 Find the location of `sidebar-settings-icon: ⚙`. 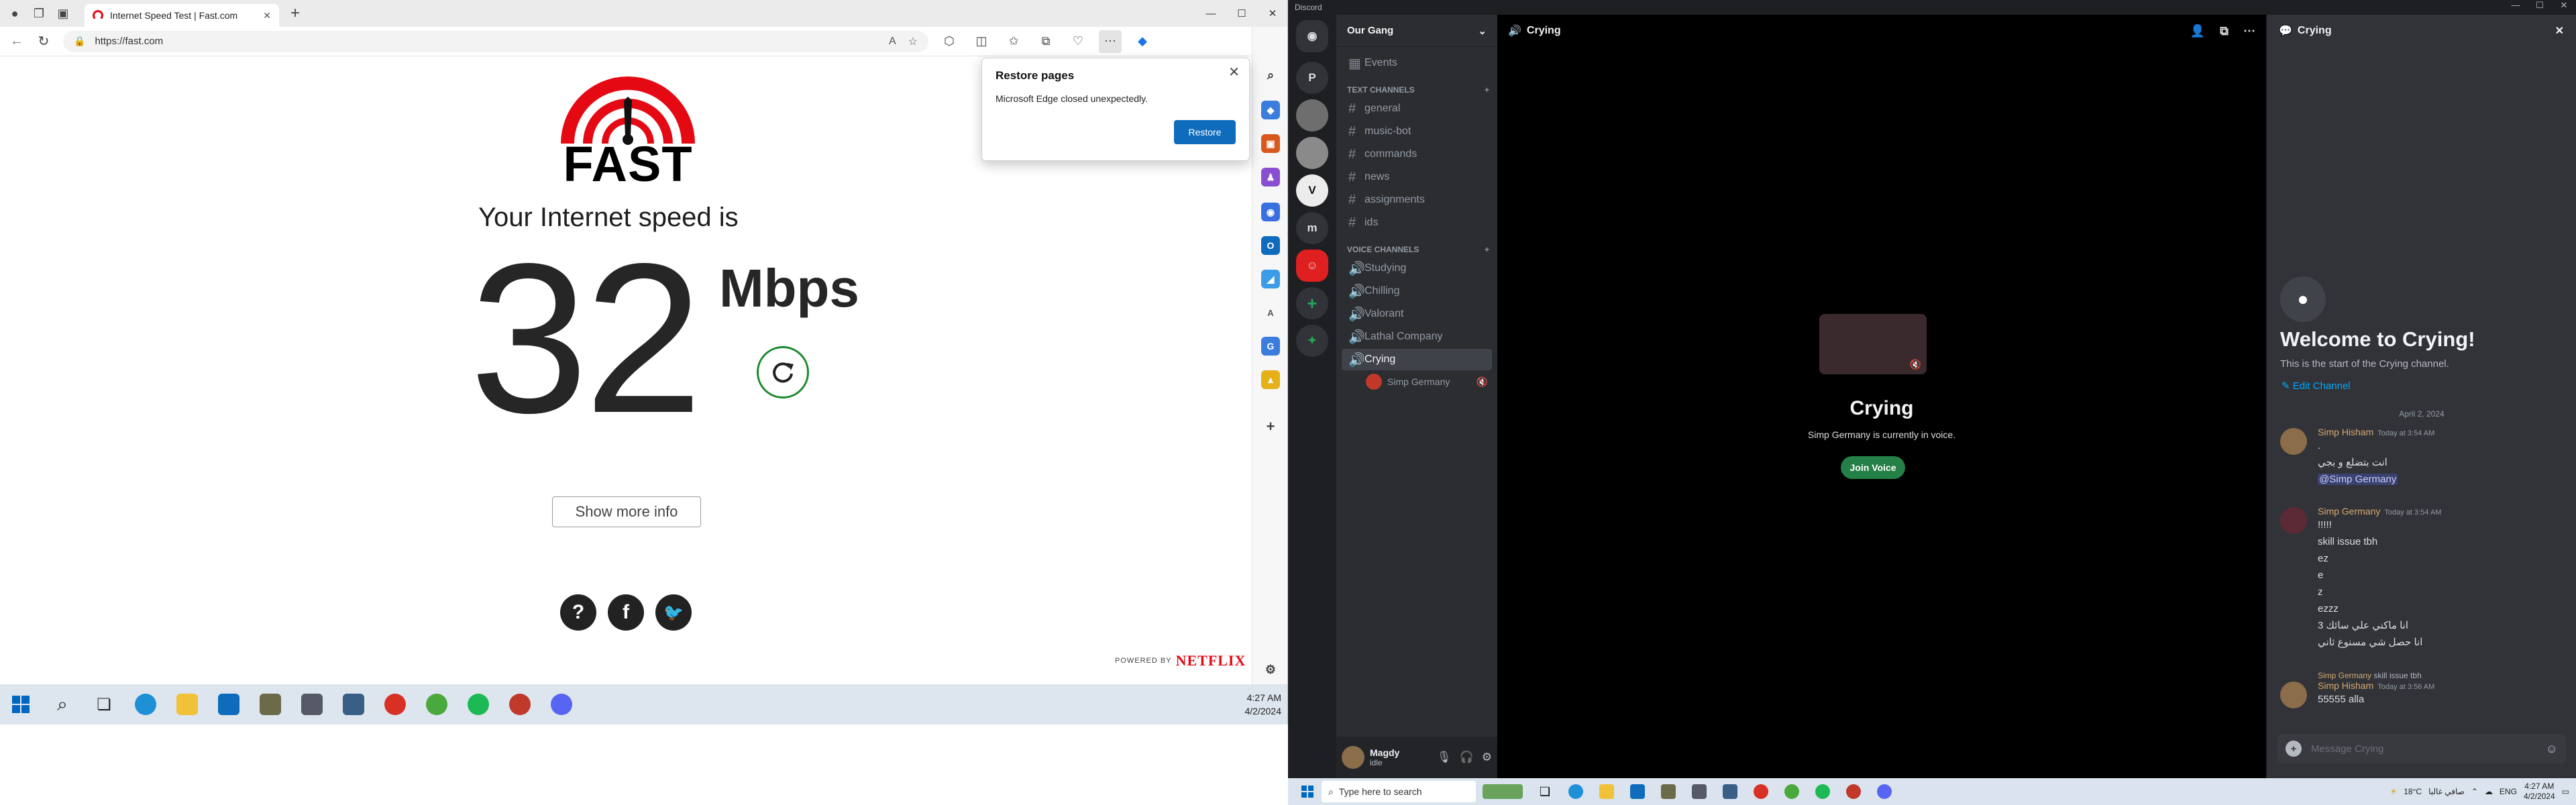

sidebar-settings-icon: ⚙ is located at coordinates (1270, 669).